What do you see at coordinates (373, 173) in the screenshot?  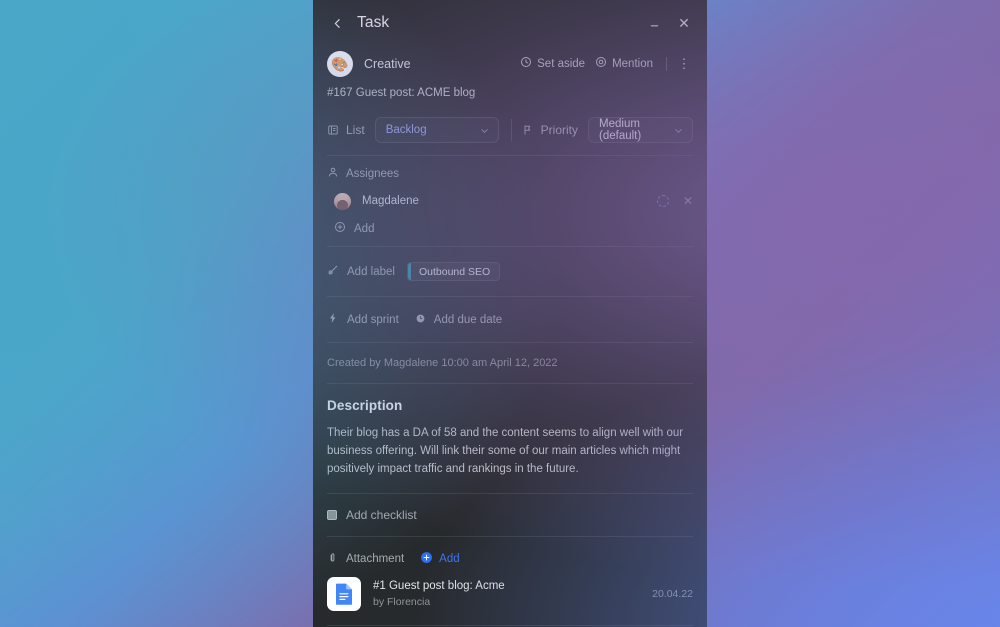 I see `assignees-header-label: Assignees` at bounding box center [373, 173].